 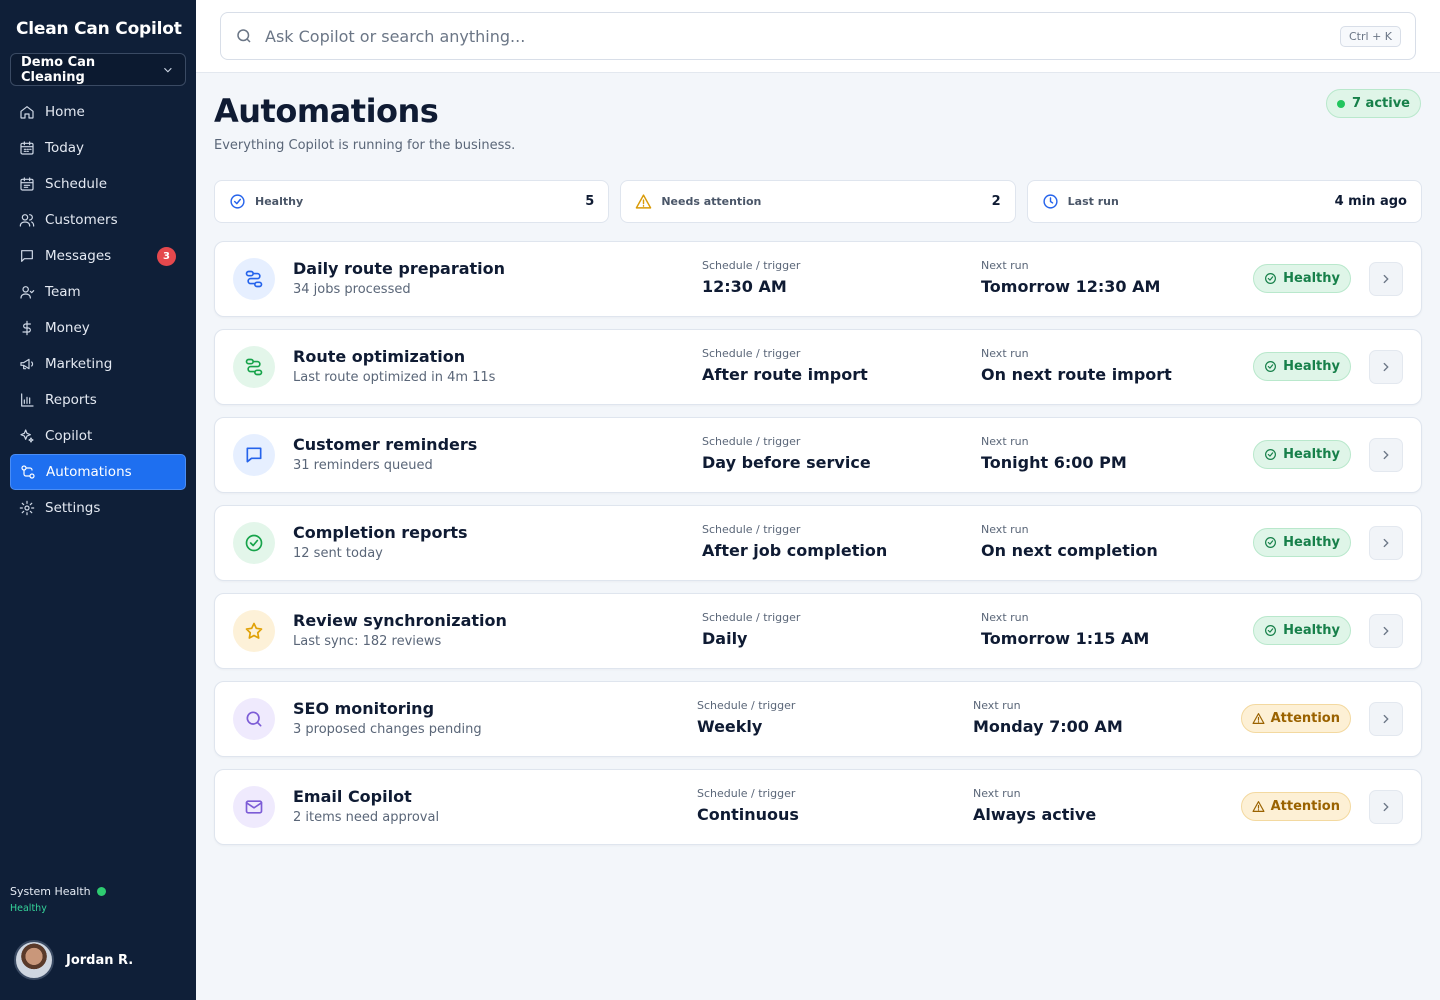 What do you see at coordinates (79, 364) in the screenshot?
I see `sidebar-item-label: Marketing` at bounding box center [79, 364].